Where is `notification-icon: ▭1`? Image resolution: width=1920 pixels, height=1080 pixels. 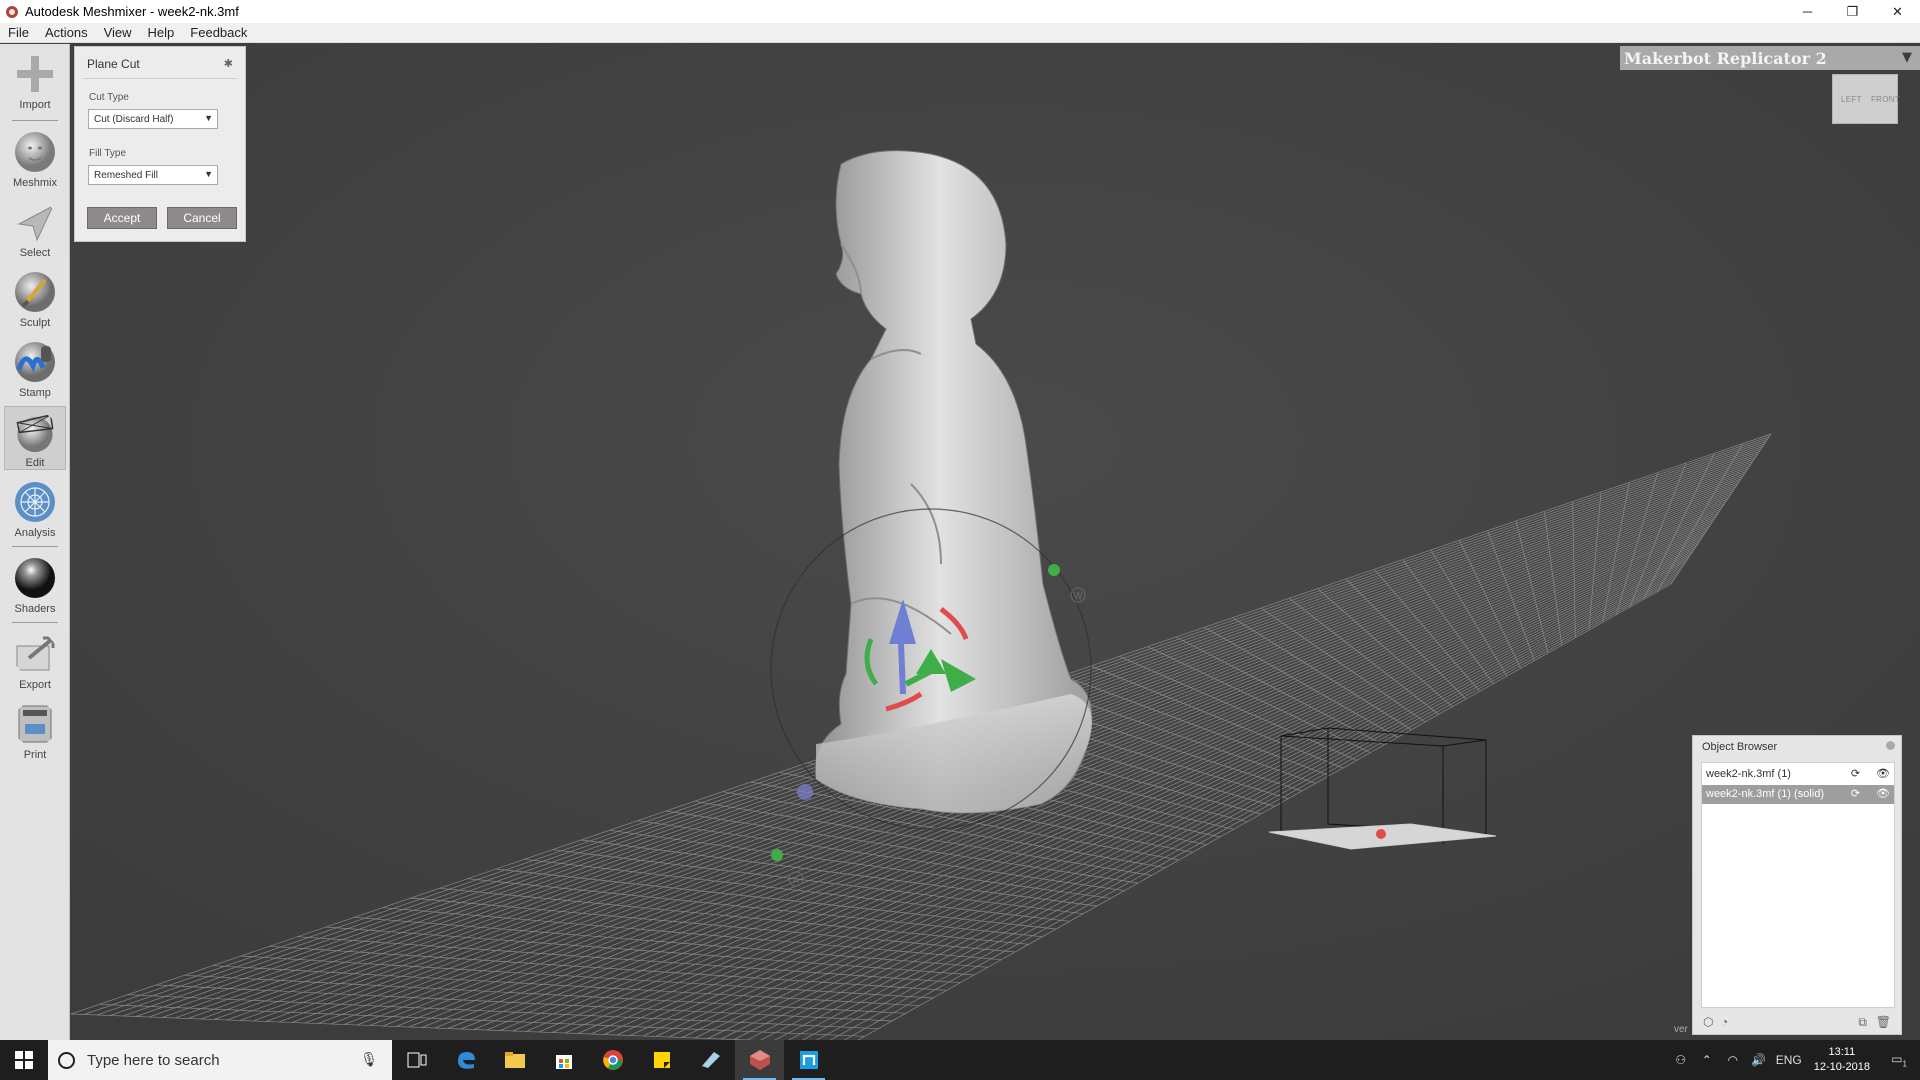 notification-icon: ▭1 is located at coordinates (1899, 1060).